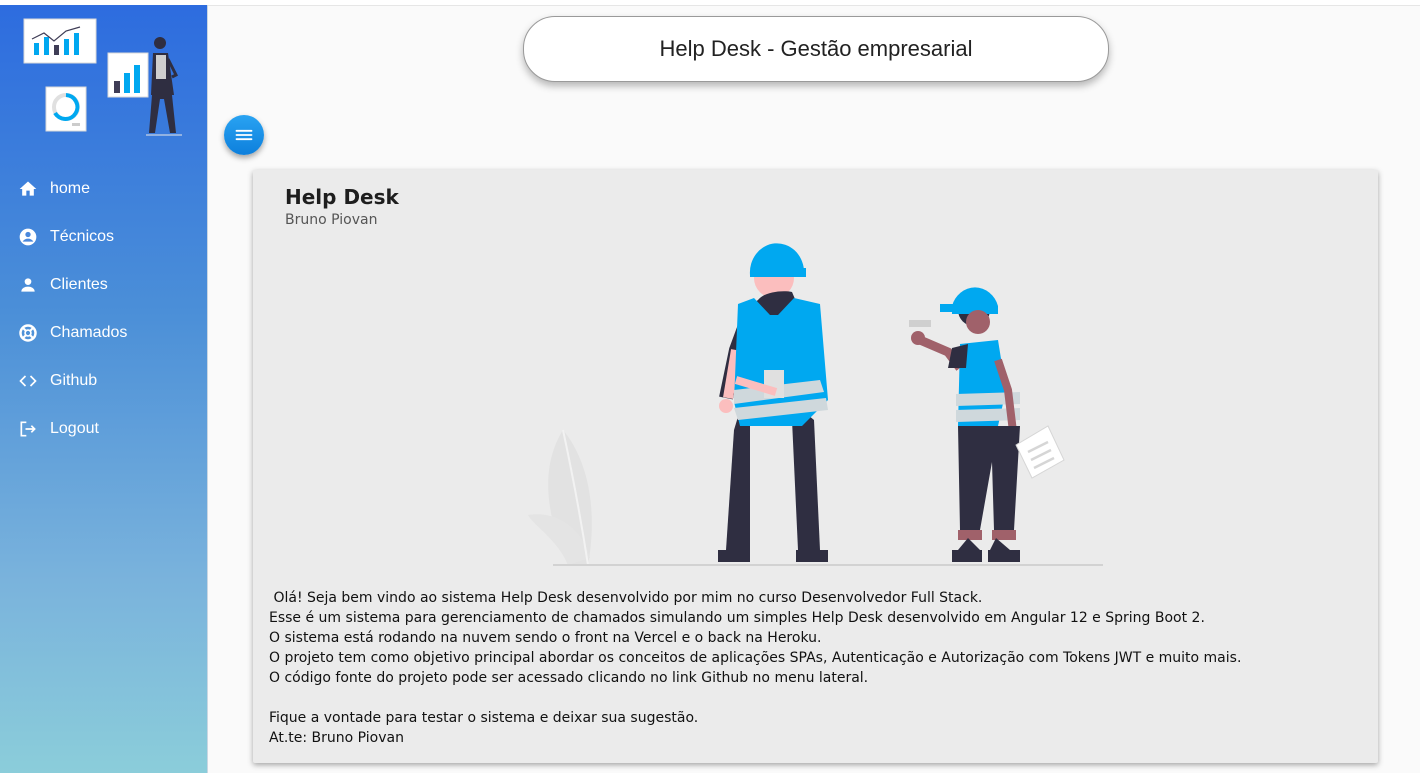 This screenshot has width=1420, height=773. Describe the element at coordinates (103, 381) in the screenshot. I see `sidebar-item-github: Github` at that location.